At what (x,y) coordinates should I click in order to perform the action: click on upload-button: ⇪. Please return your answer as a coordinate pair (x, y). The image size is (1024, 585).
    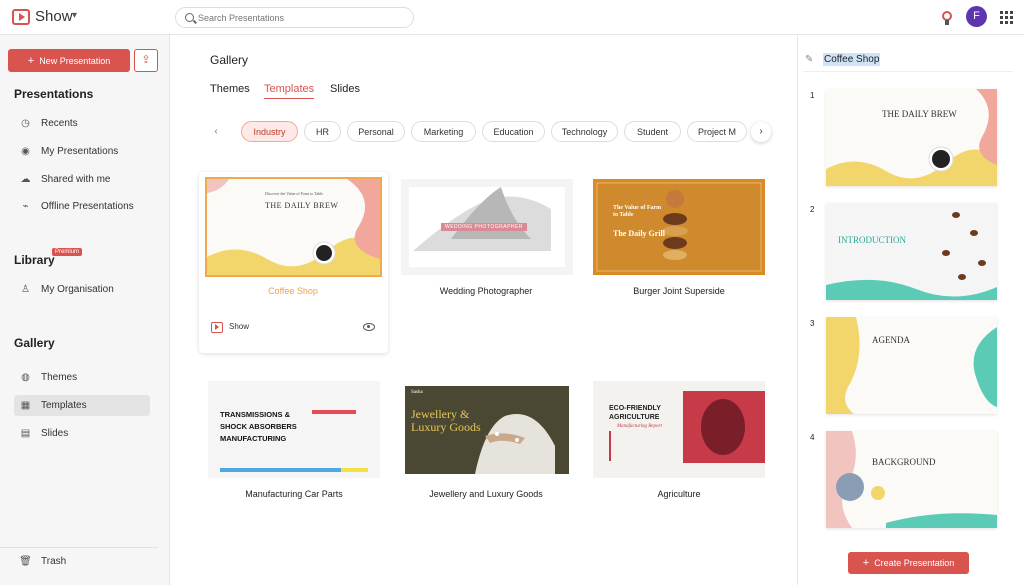
    Looking at the image, I should click on (146, 60).